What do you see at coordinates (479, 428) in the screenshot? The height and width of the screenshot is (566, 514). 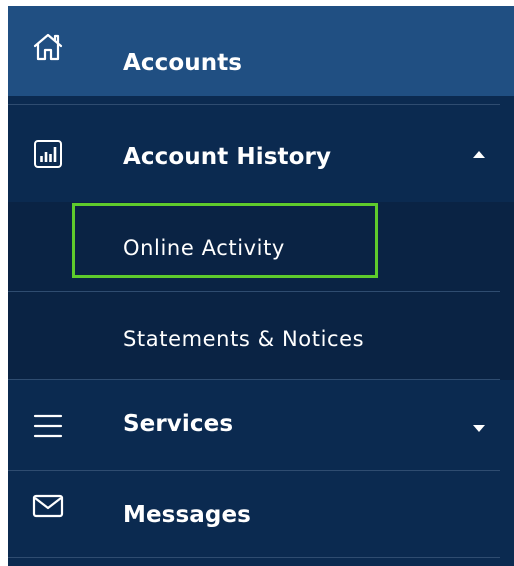 I see `chevron-down-icon` at bounding box center [479, 428].